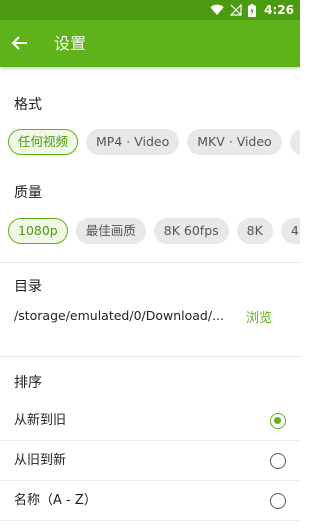 The height and width of the screenshot is (532, 320). Describe the element at coordinates (40, 460) in the screenshot. I see `sort-option-label: 从旧到新` at that location.